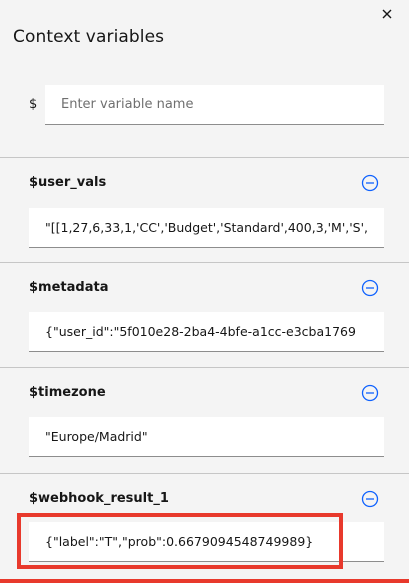 The image size is (409, 583). Describe the element at coordinates (387, 14) in the screenshot. I see `close-icon` at that location.